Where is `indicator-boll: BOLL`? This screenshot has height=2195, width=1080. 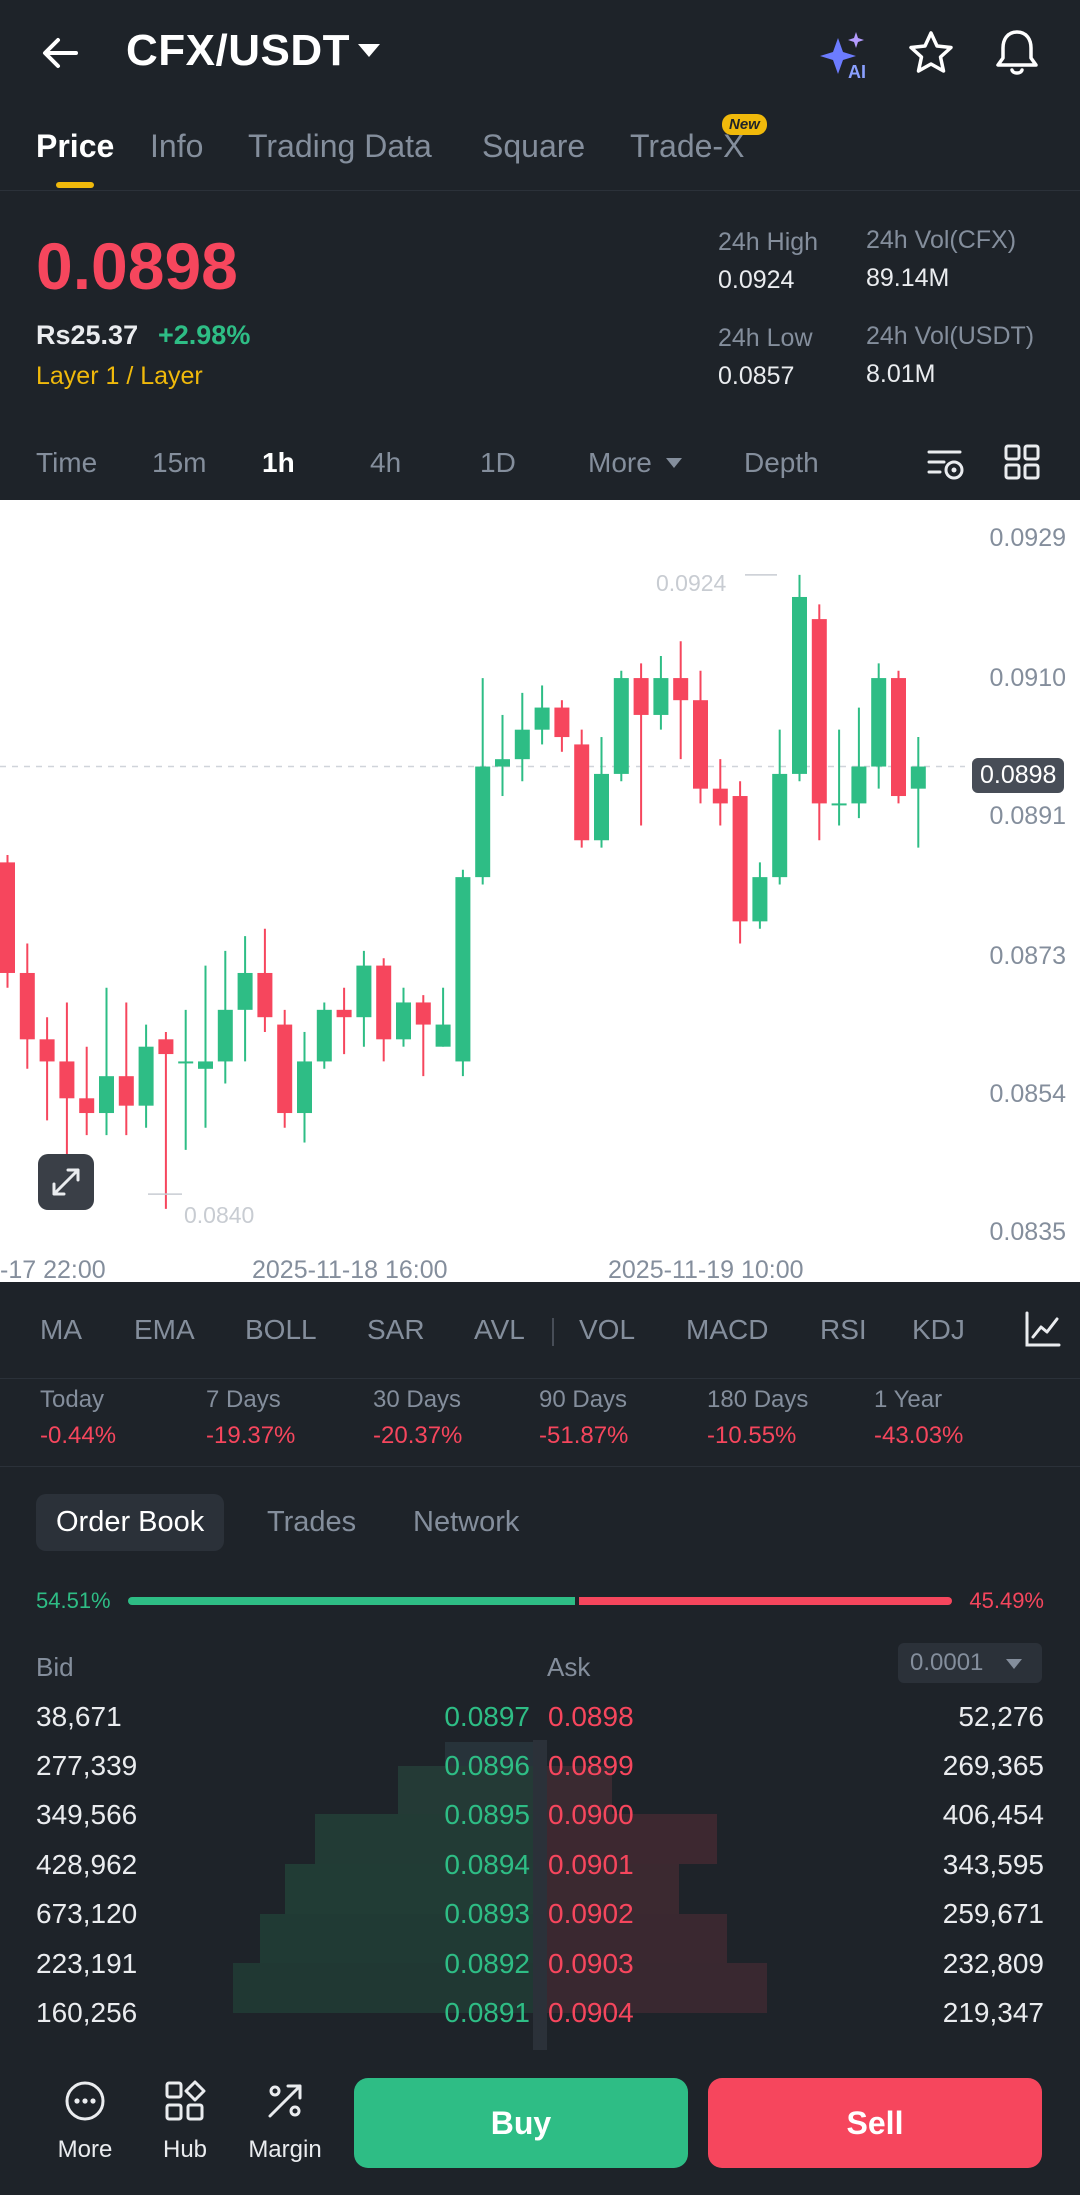 indicator-boll: BOLL is located at coordinates (281, 1330).